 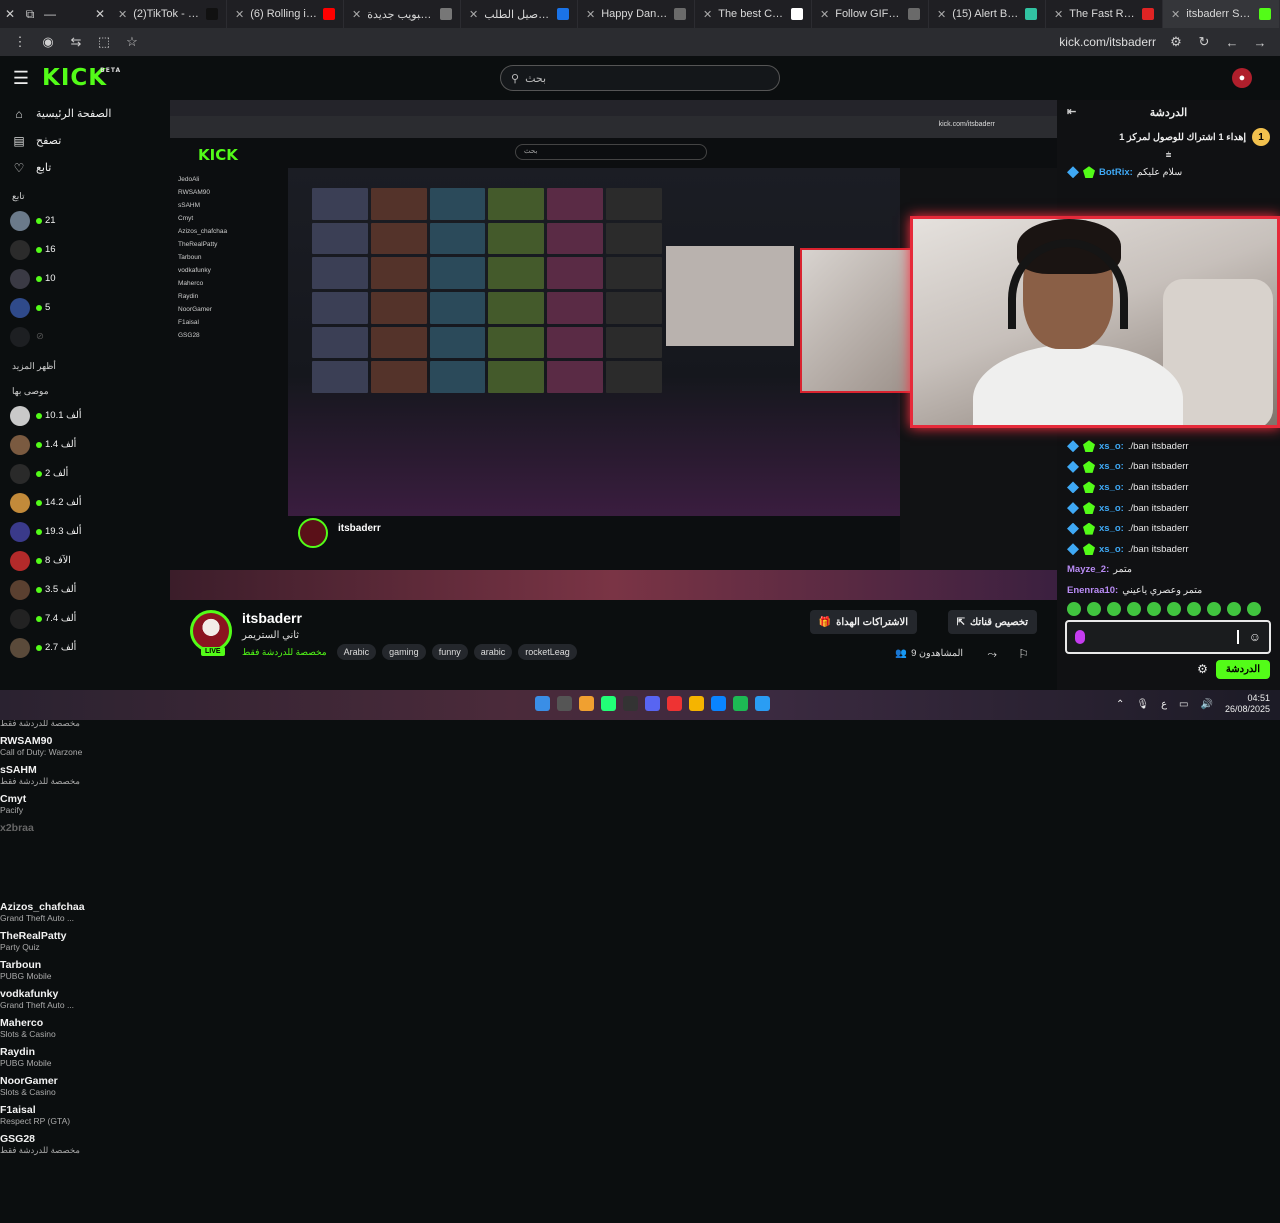 I want to click on browser-tab: ✕Follow GIFs - Fin, so click(x=870, y=14).